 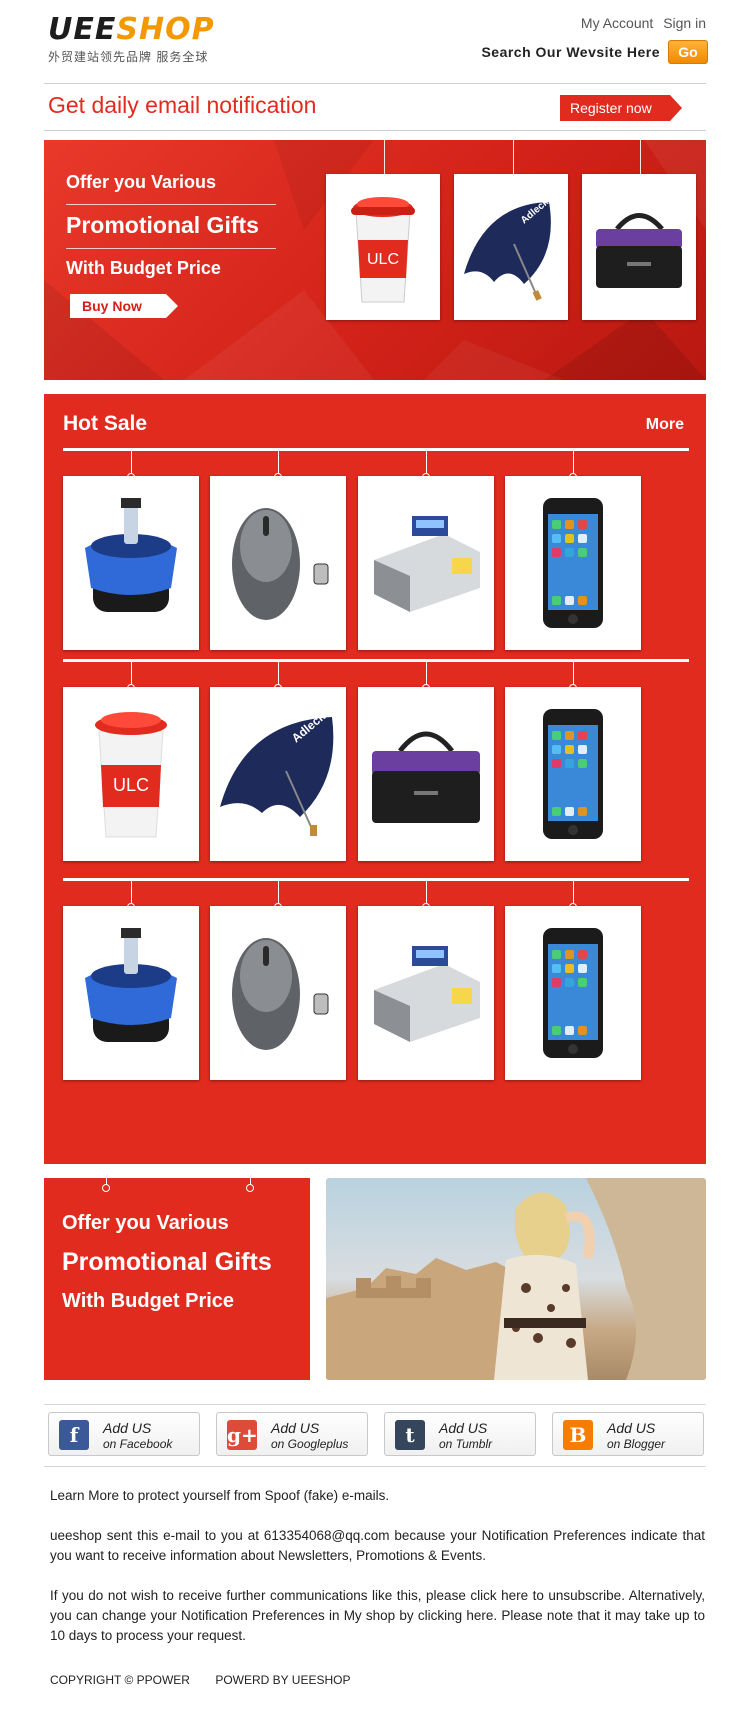 I want to click on facebook-icon: f, so click(x=74, y=1435).